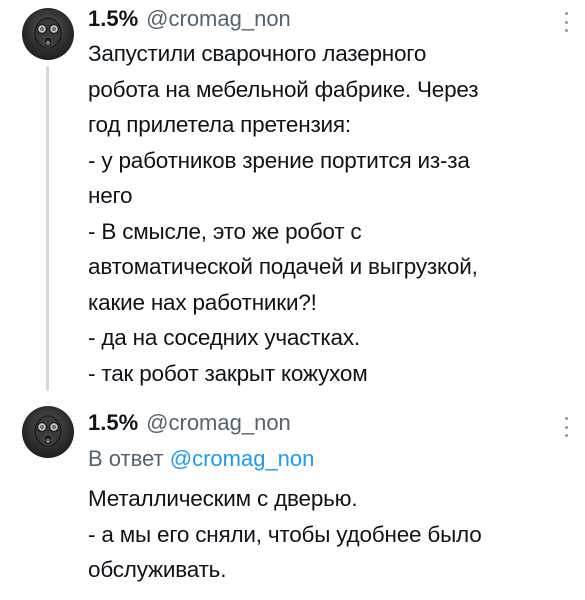 This screenshot has width=585, height=600. Describe the element at coordinates (224, 337) in the screenshot. I see `tweet-text-line: - да на соседних участках.` at that location.